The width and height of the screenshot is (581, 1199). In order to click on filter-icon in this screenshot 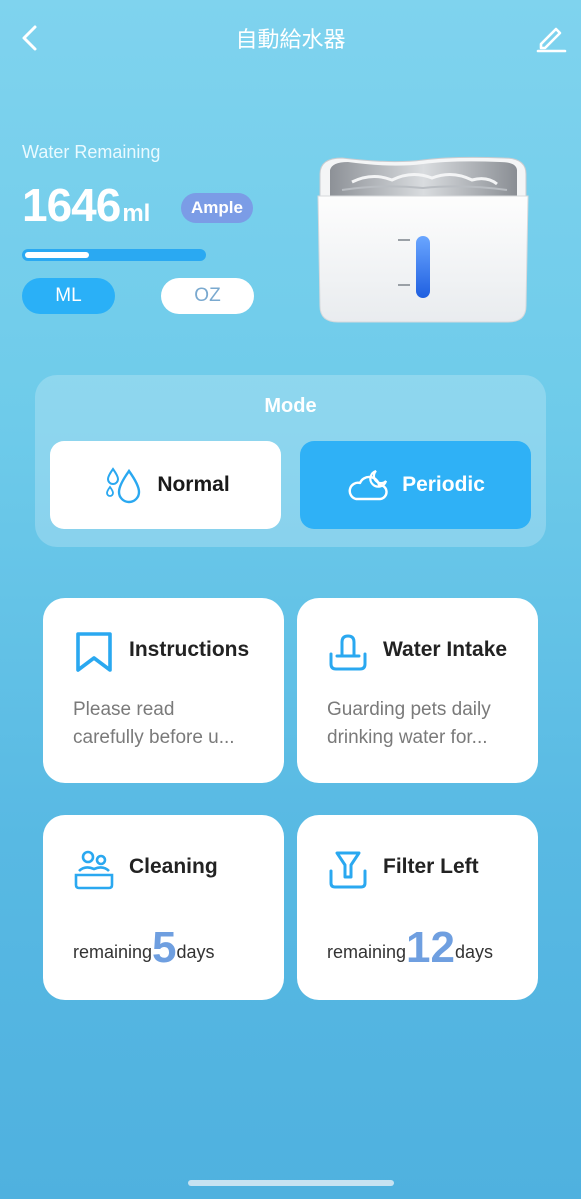, I will do `click(348, 870)`.